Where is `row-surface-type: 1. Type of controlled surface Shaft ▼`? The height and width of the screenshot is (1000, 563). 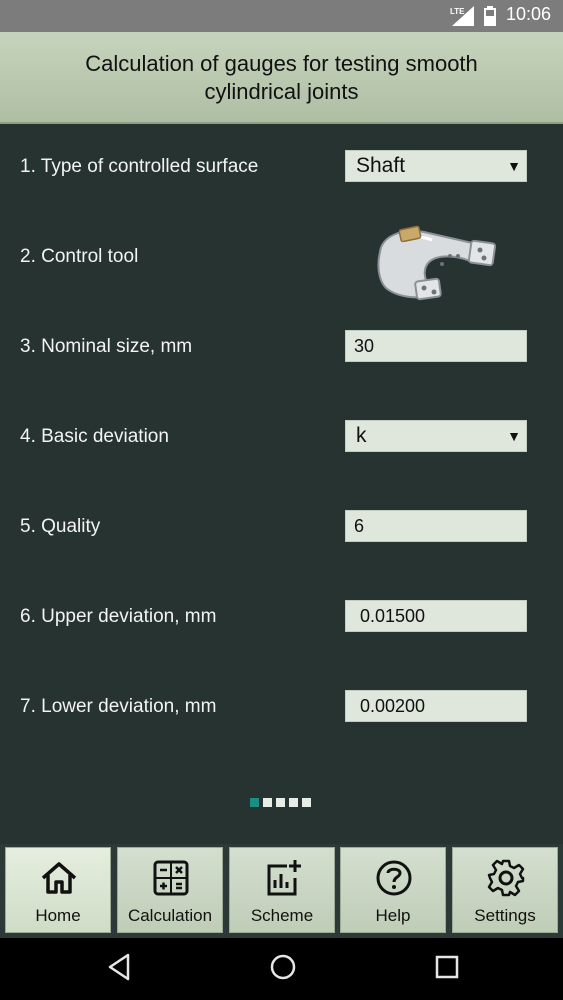 row-surface-type: 1. Type of controlled surface Shaft ▼ is located at coordinates (281, 168).